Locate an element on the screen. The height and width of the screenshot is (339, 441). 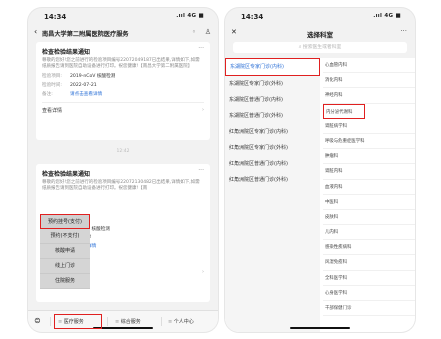
menu-item-nat-apply: 核酸申请 is located at coordinates (65, 251).